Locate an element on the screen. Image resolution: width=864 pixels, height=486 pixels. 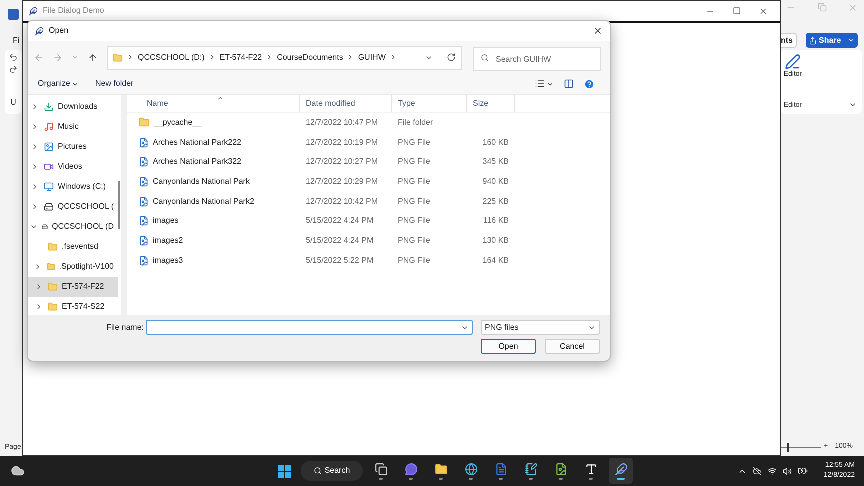
file-row: images 5/15/2022 4:24 PM PNG File 116 KB is located at coordinates (368, 221).